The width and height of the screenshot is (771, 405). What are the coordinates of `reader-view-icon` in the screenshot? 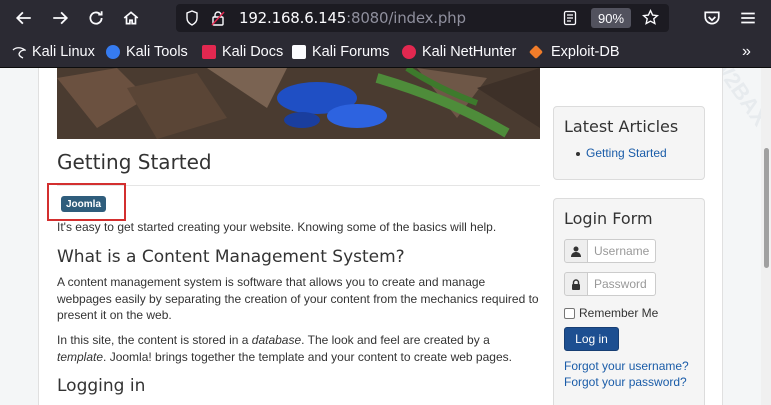 It's located at (570, 20).